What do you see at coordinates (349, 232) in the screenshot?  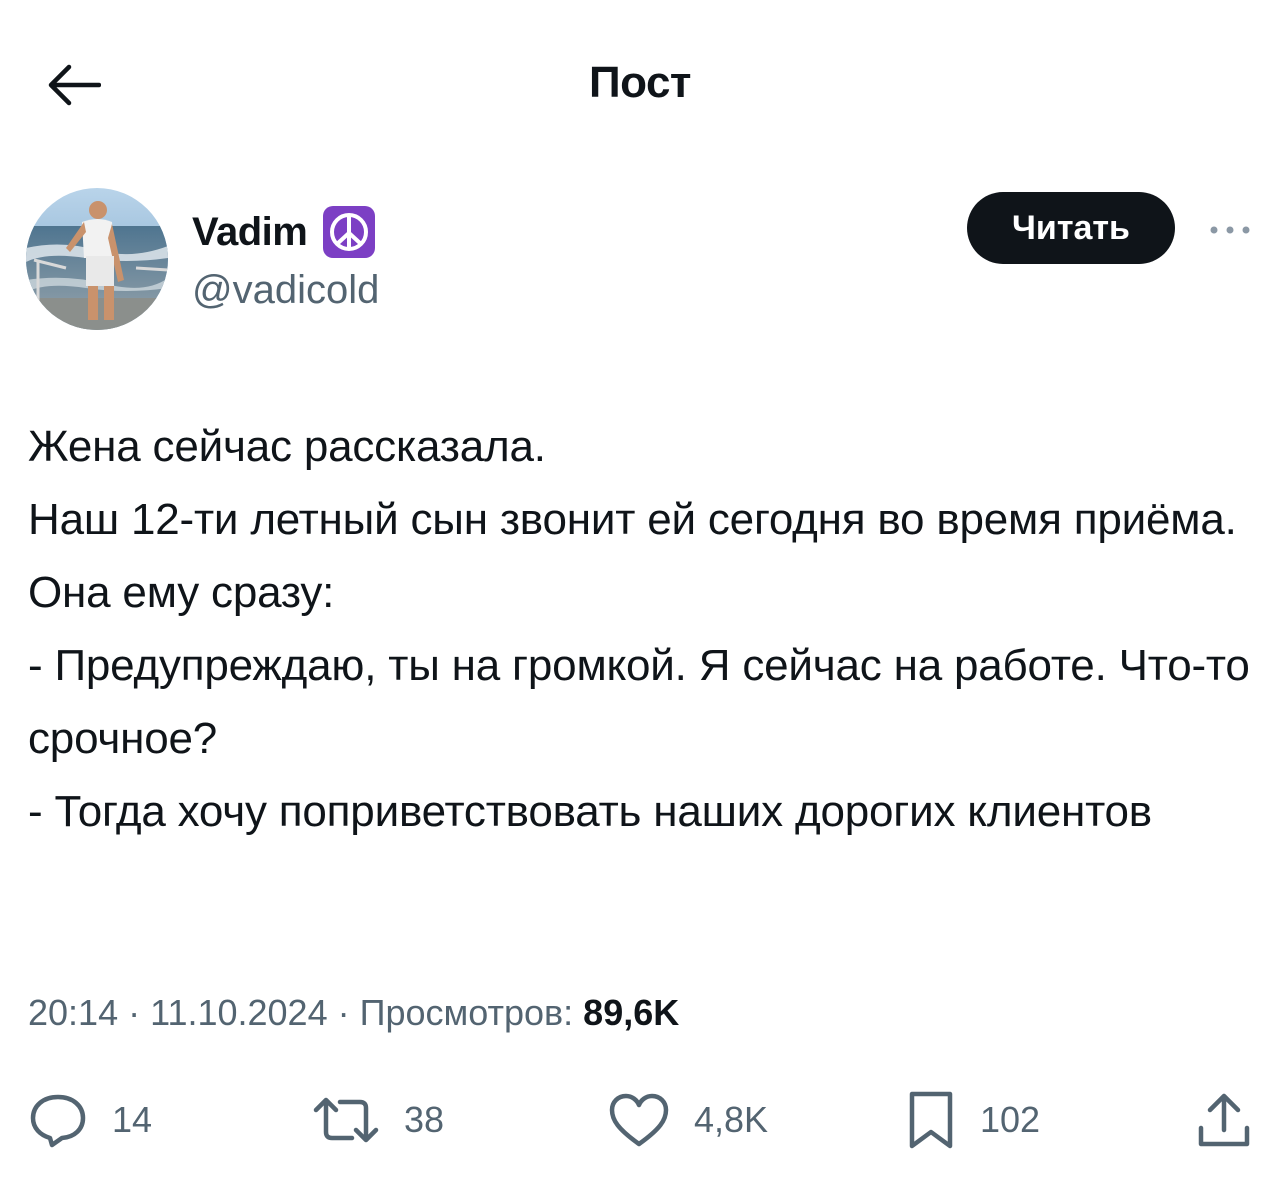 I see `peace-symbol-icon` at bounding box center [349, 232].